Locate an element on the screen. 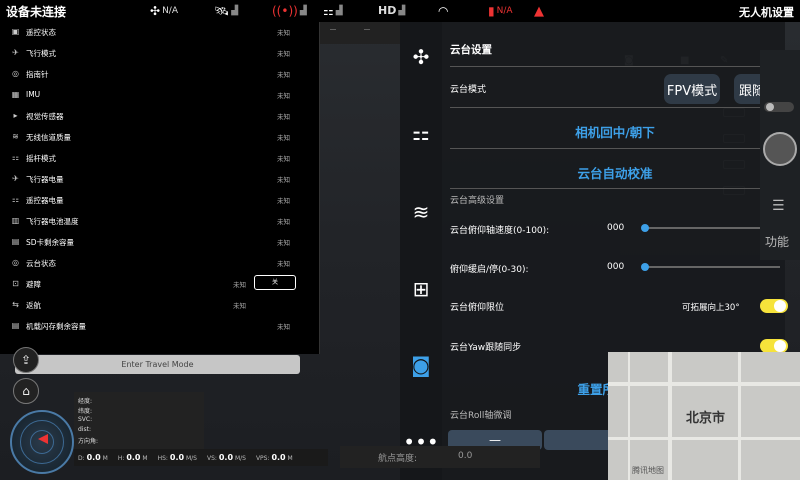  wifi-status: ◠ is located at coordinates (443, 11).